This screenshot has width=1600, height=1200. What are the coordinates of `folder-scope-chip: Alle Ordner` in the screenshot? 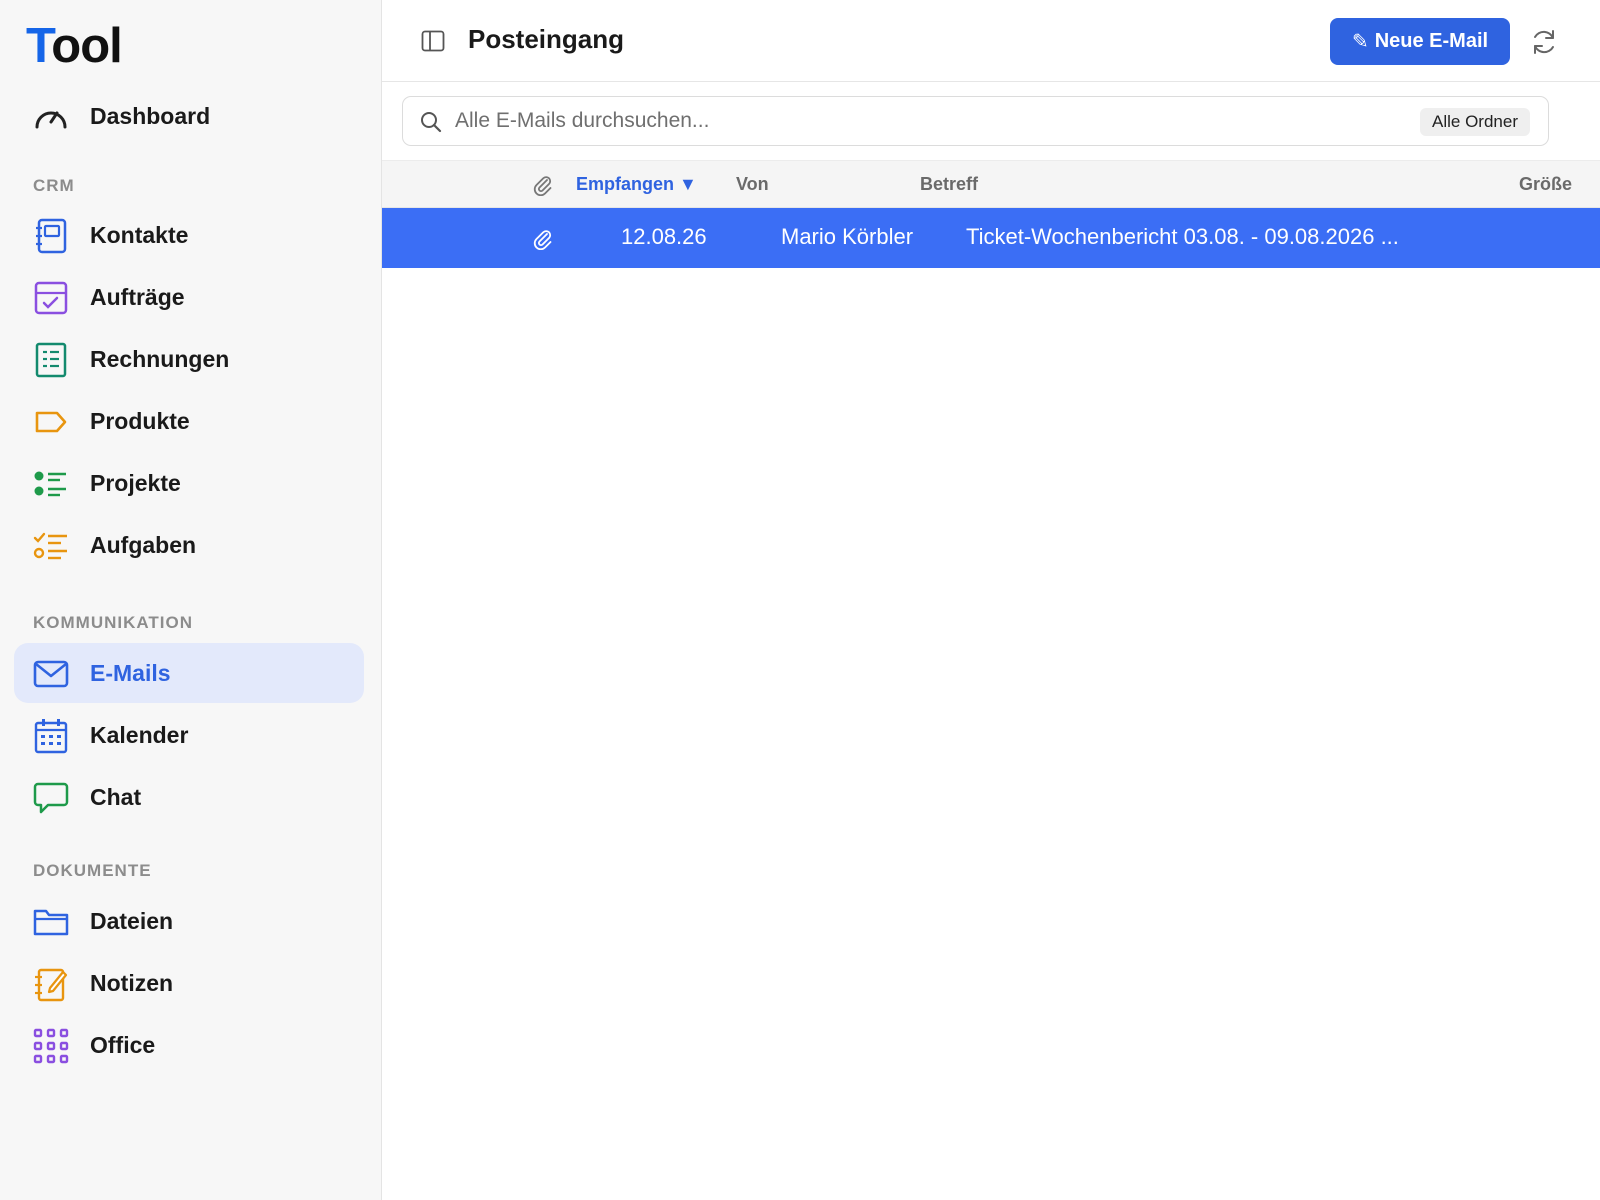 It's located at (1475, 122).